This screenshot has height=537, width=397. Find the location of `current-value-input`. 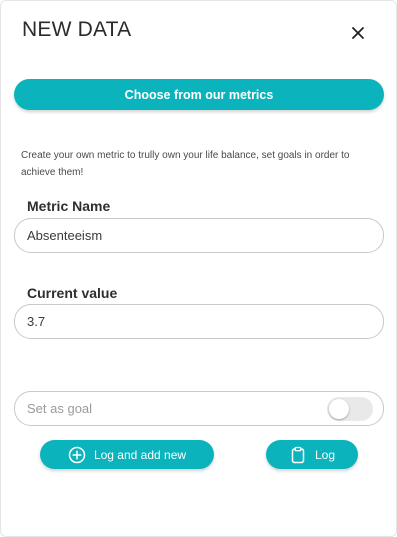

current-value-input is located at coordinates (199, 321).